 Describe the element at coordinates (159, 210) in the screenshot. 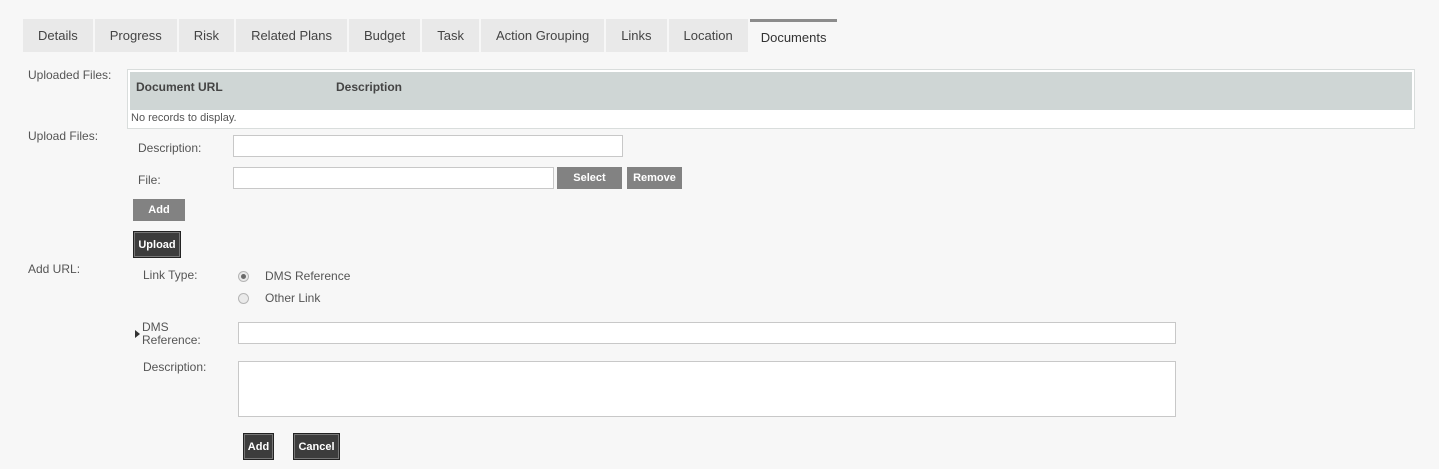

I see `add-file-button: Add` at that location.